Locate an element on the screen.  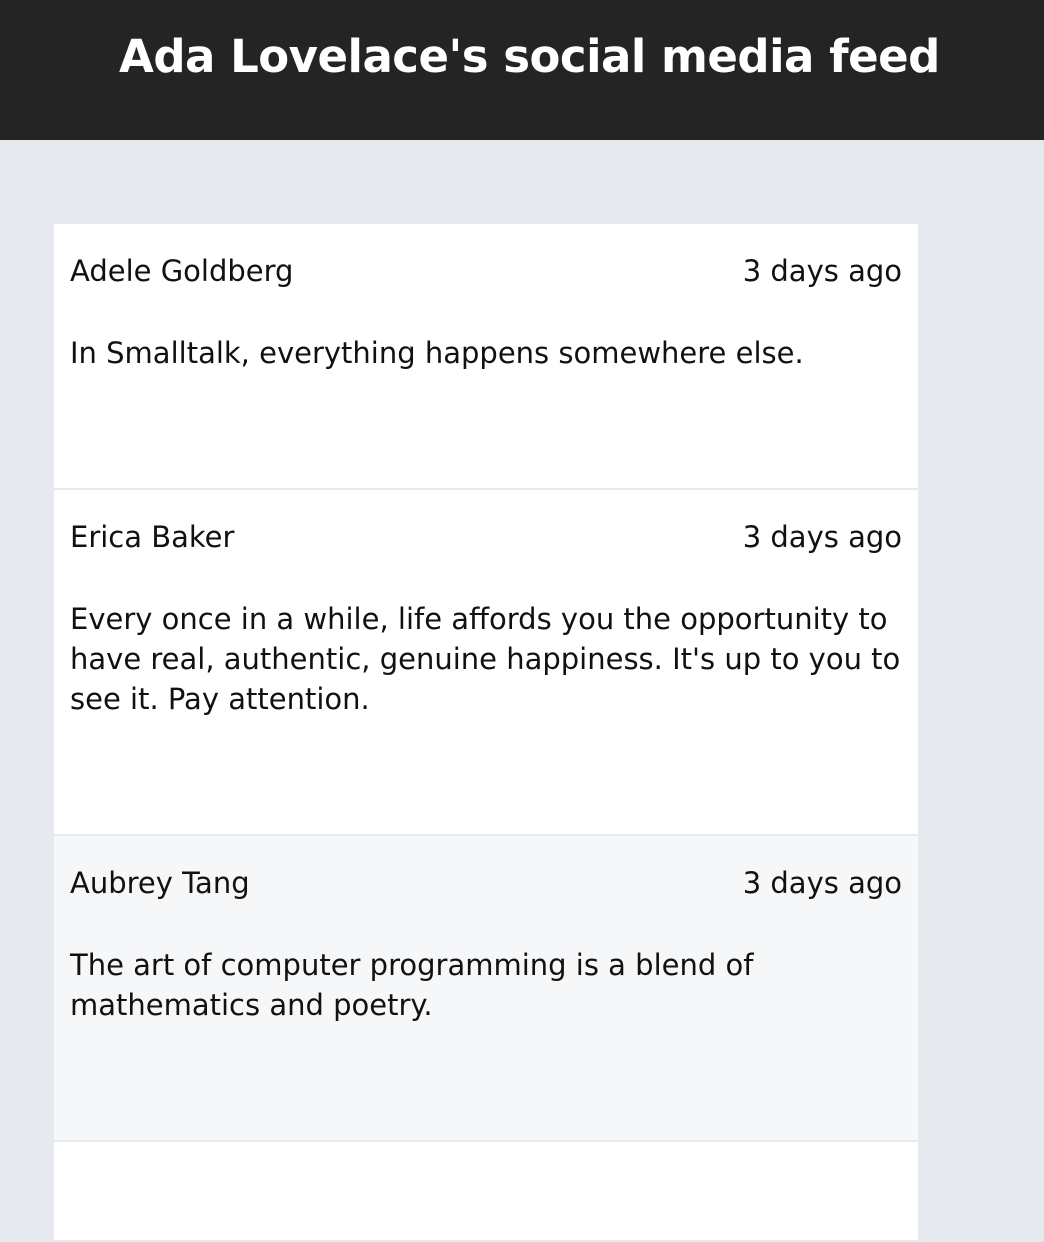
app-header: Ada Lovelace's social media feed is located at coordinates (522, 70).